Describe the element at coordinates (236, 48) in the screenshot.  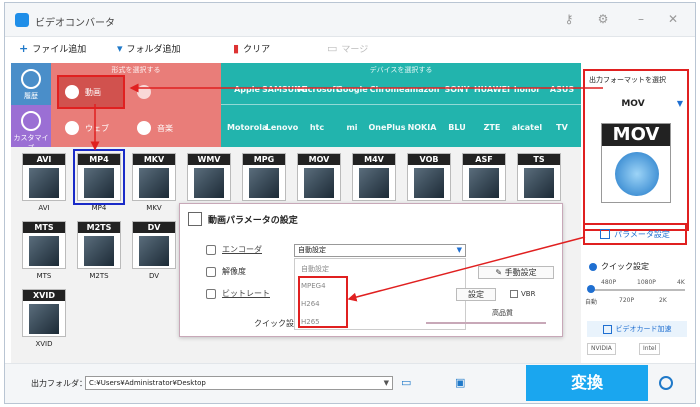
I see `trash-icon: ▮` at that location.